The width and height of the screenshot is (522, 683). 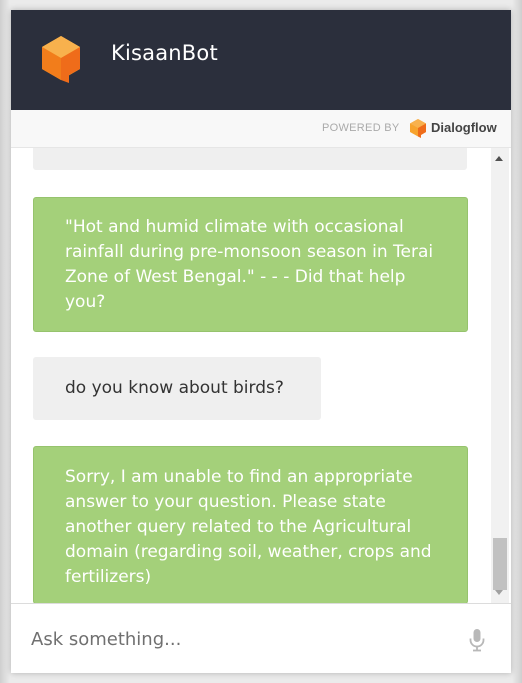 I want to click on user-message-text: do you know about birds?, so click(x=174, y=388).